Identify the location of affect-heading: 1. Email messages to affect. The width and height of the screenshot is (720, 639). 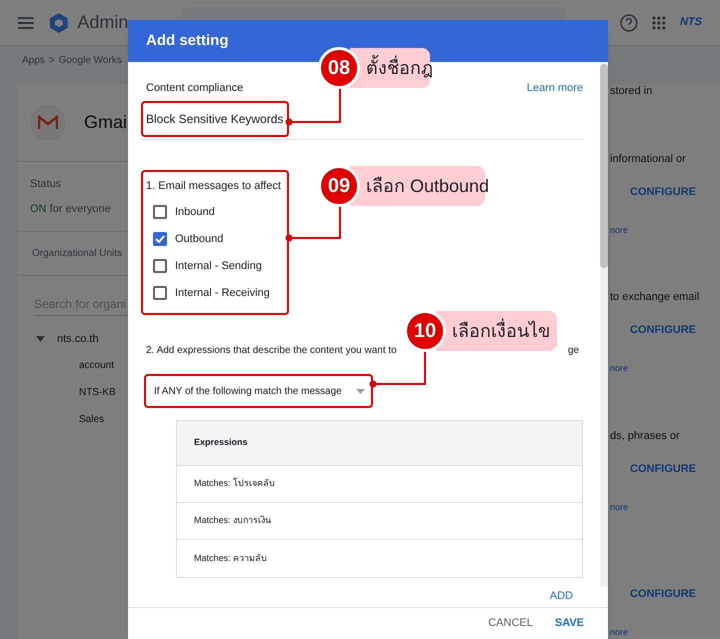
(214, 186).